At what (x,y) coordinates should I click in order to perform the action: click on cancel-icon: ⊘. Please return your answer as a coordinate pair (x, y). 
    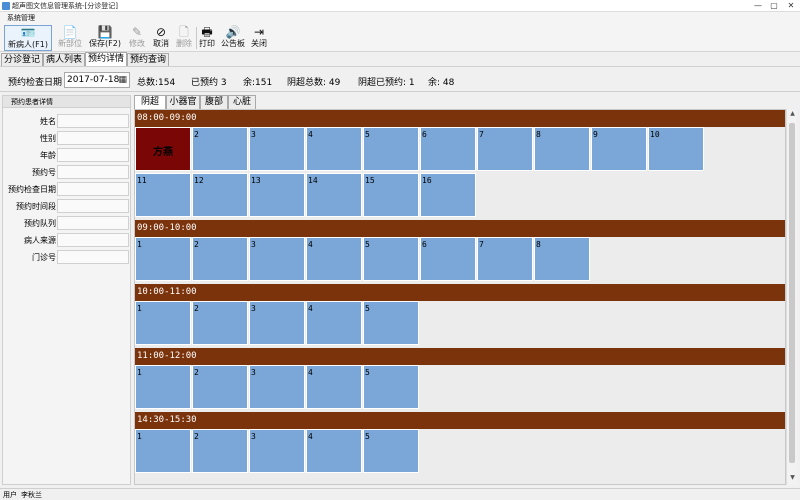
    Looking at the image, I should click on (161, 32).